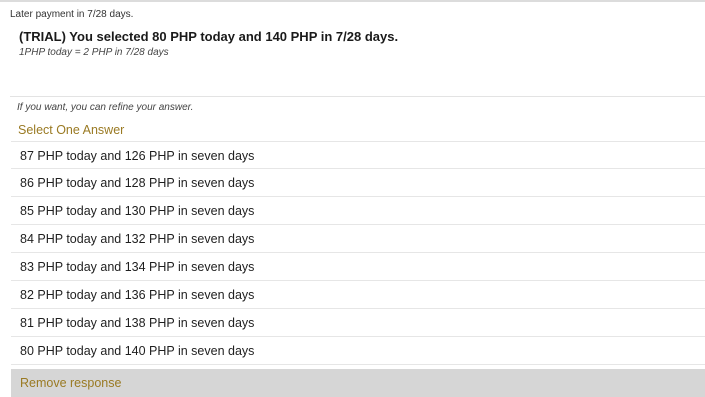  What do you see at coordinates (358, 183) in the screenshot?
I see `answer-option: 86 PHP today and 128 PHP in seven days` at bounding box center [358, 183].